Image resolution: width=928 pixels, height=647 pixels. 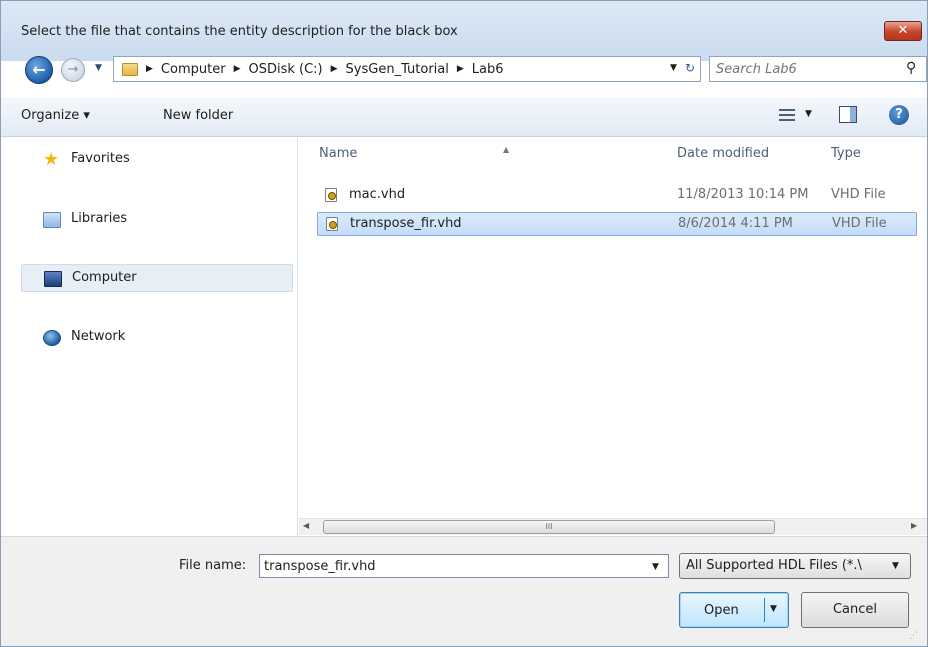 I want to click on folder-icon, so click(x=130, y=69).